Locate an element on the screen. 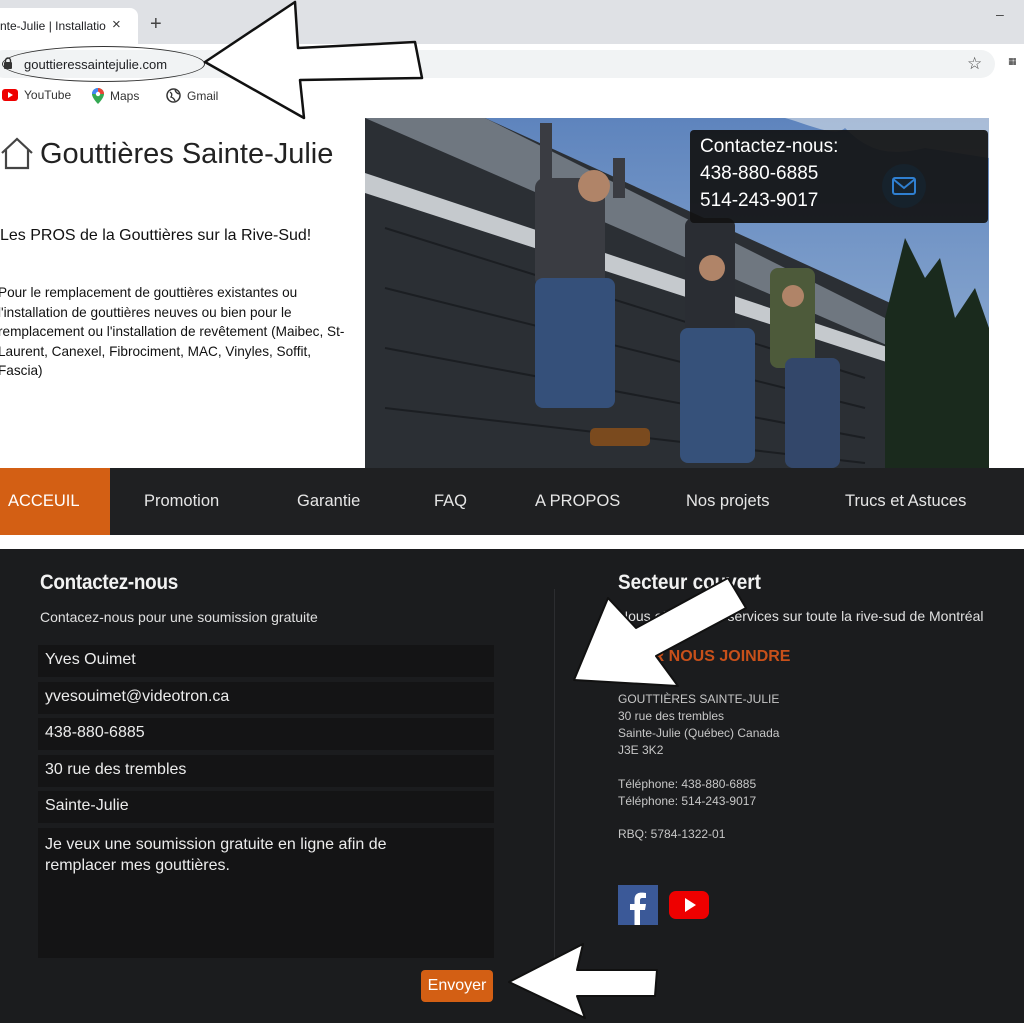 The height and width of the screenshot is (1023, 1024). sector-title: Secteur couvert is located at coordinates (689, 582).